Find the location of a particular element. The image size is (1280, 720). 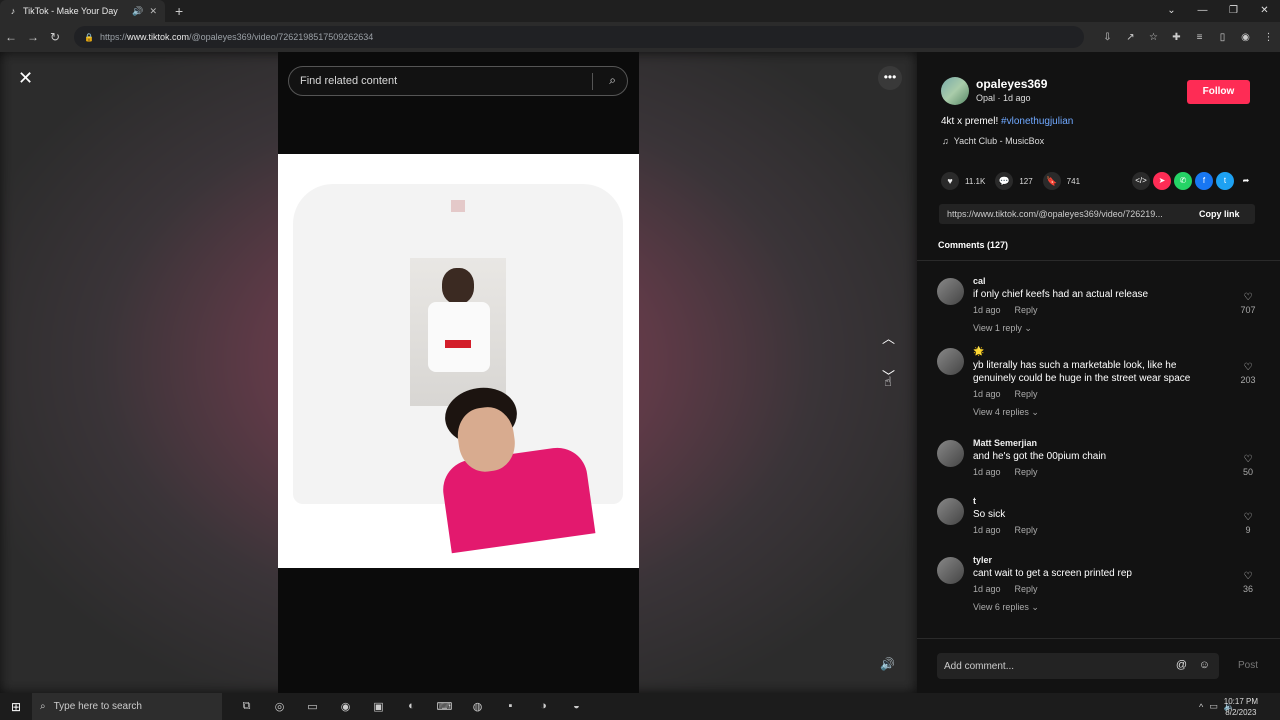

mention-icon: @ is located at coordinates (1181, 665).